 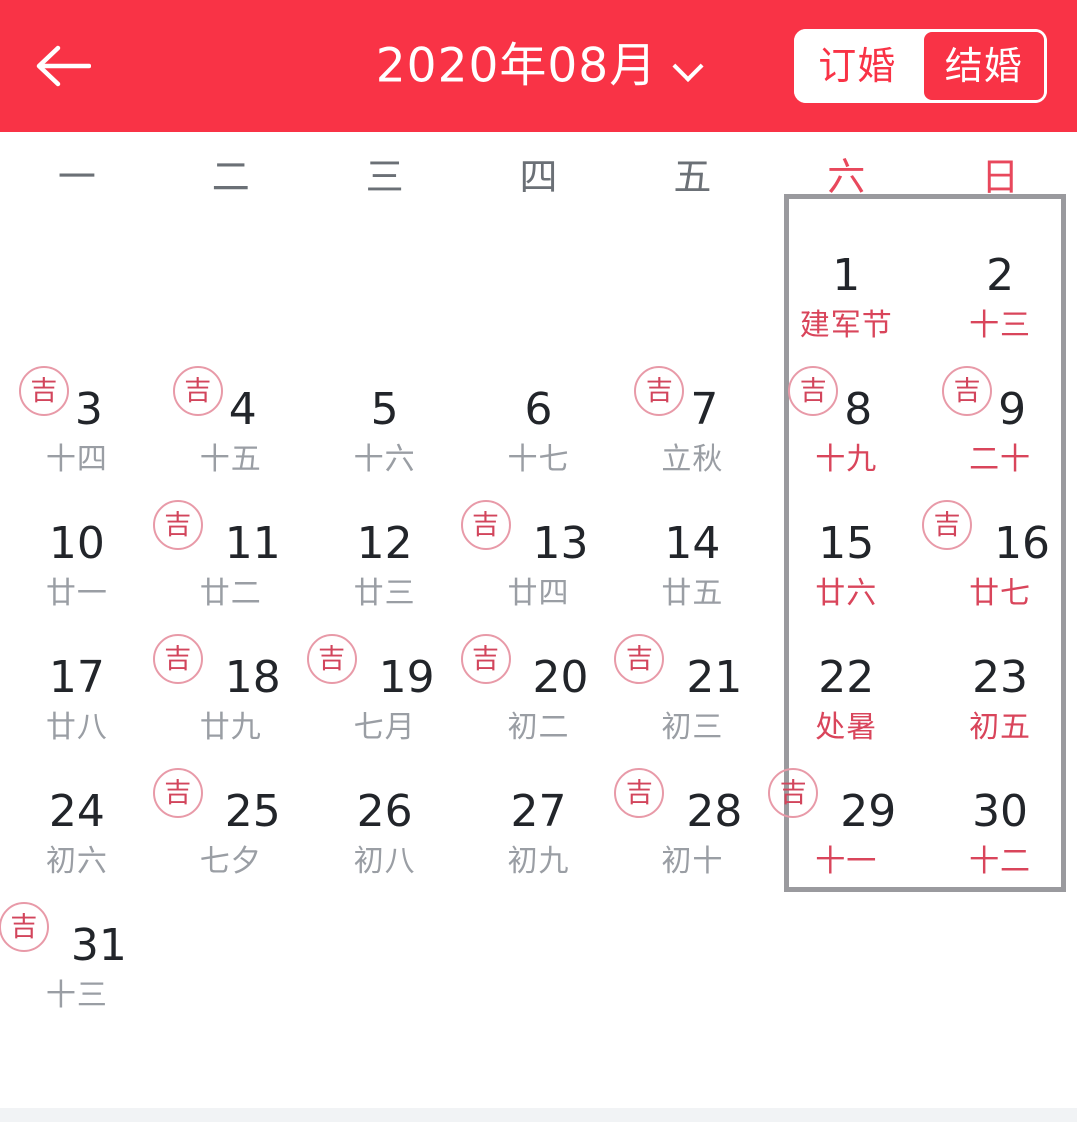 What do you see at coordinates (252, 811) in the screenshot?
I see `day-number: 25` at bounding box center [252, 811].